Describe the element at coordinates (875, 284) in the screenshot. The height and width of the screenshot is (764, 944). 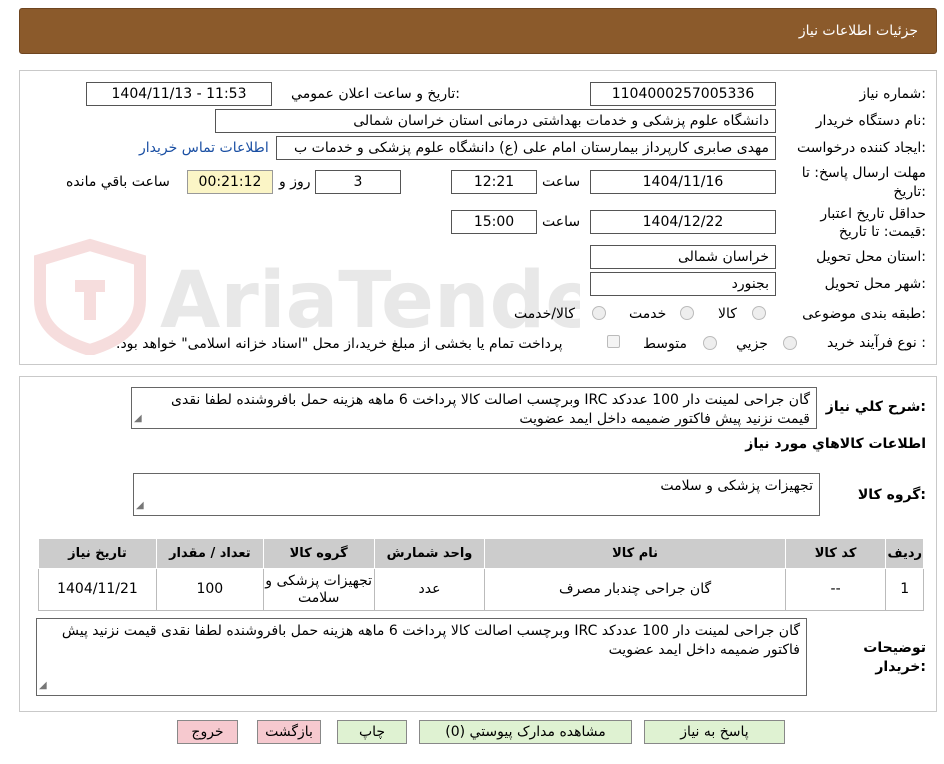
I see `city-label: شهر محل تحویل:` at that location.